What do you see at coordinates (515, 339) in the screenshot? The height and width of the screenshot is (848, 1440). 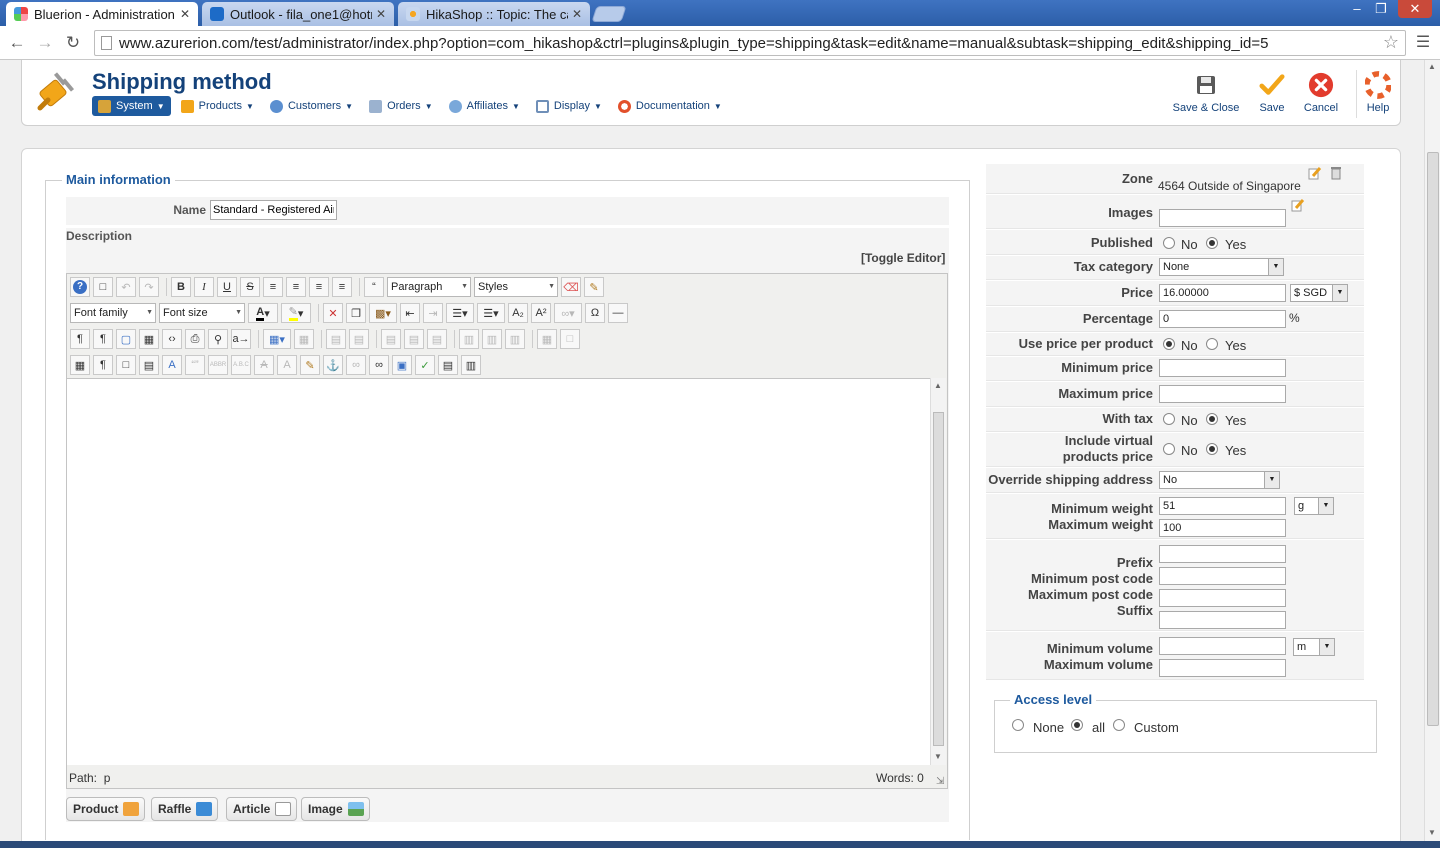 I see `col-remove-icon: ▥` at bounding box center [515, 339].